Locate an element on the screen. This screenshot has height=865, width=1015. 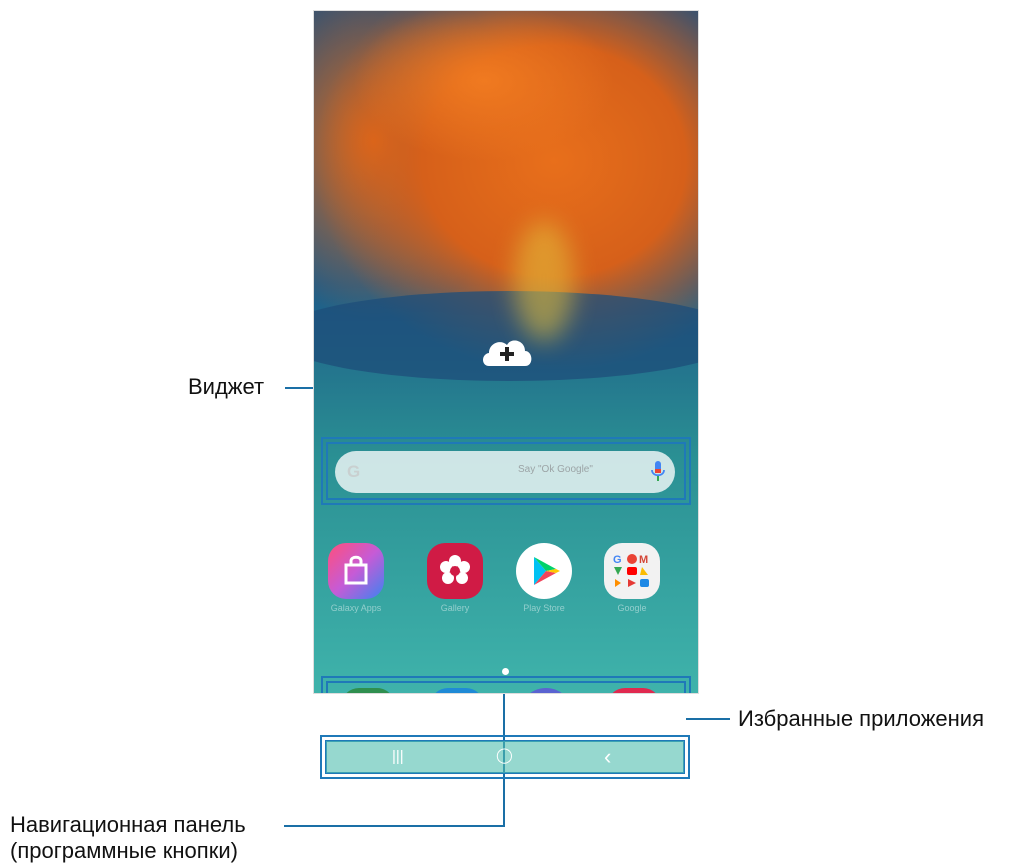
internet-app is located at coordinates (546, 691).